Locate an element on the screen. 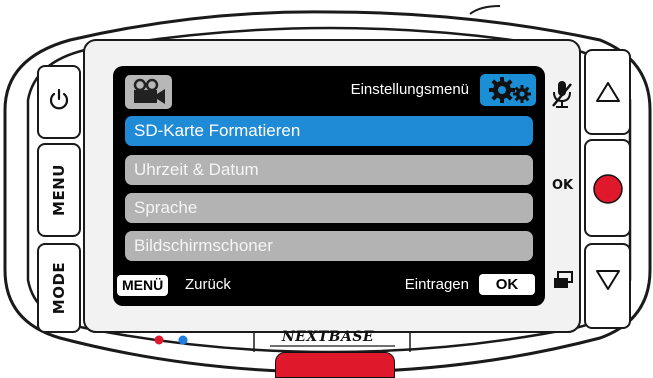 The height and width of the screenshot is (378, 653). mic-mute-icon is located at coordinates (562, 94).